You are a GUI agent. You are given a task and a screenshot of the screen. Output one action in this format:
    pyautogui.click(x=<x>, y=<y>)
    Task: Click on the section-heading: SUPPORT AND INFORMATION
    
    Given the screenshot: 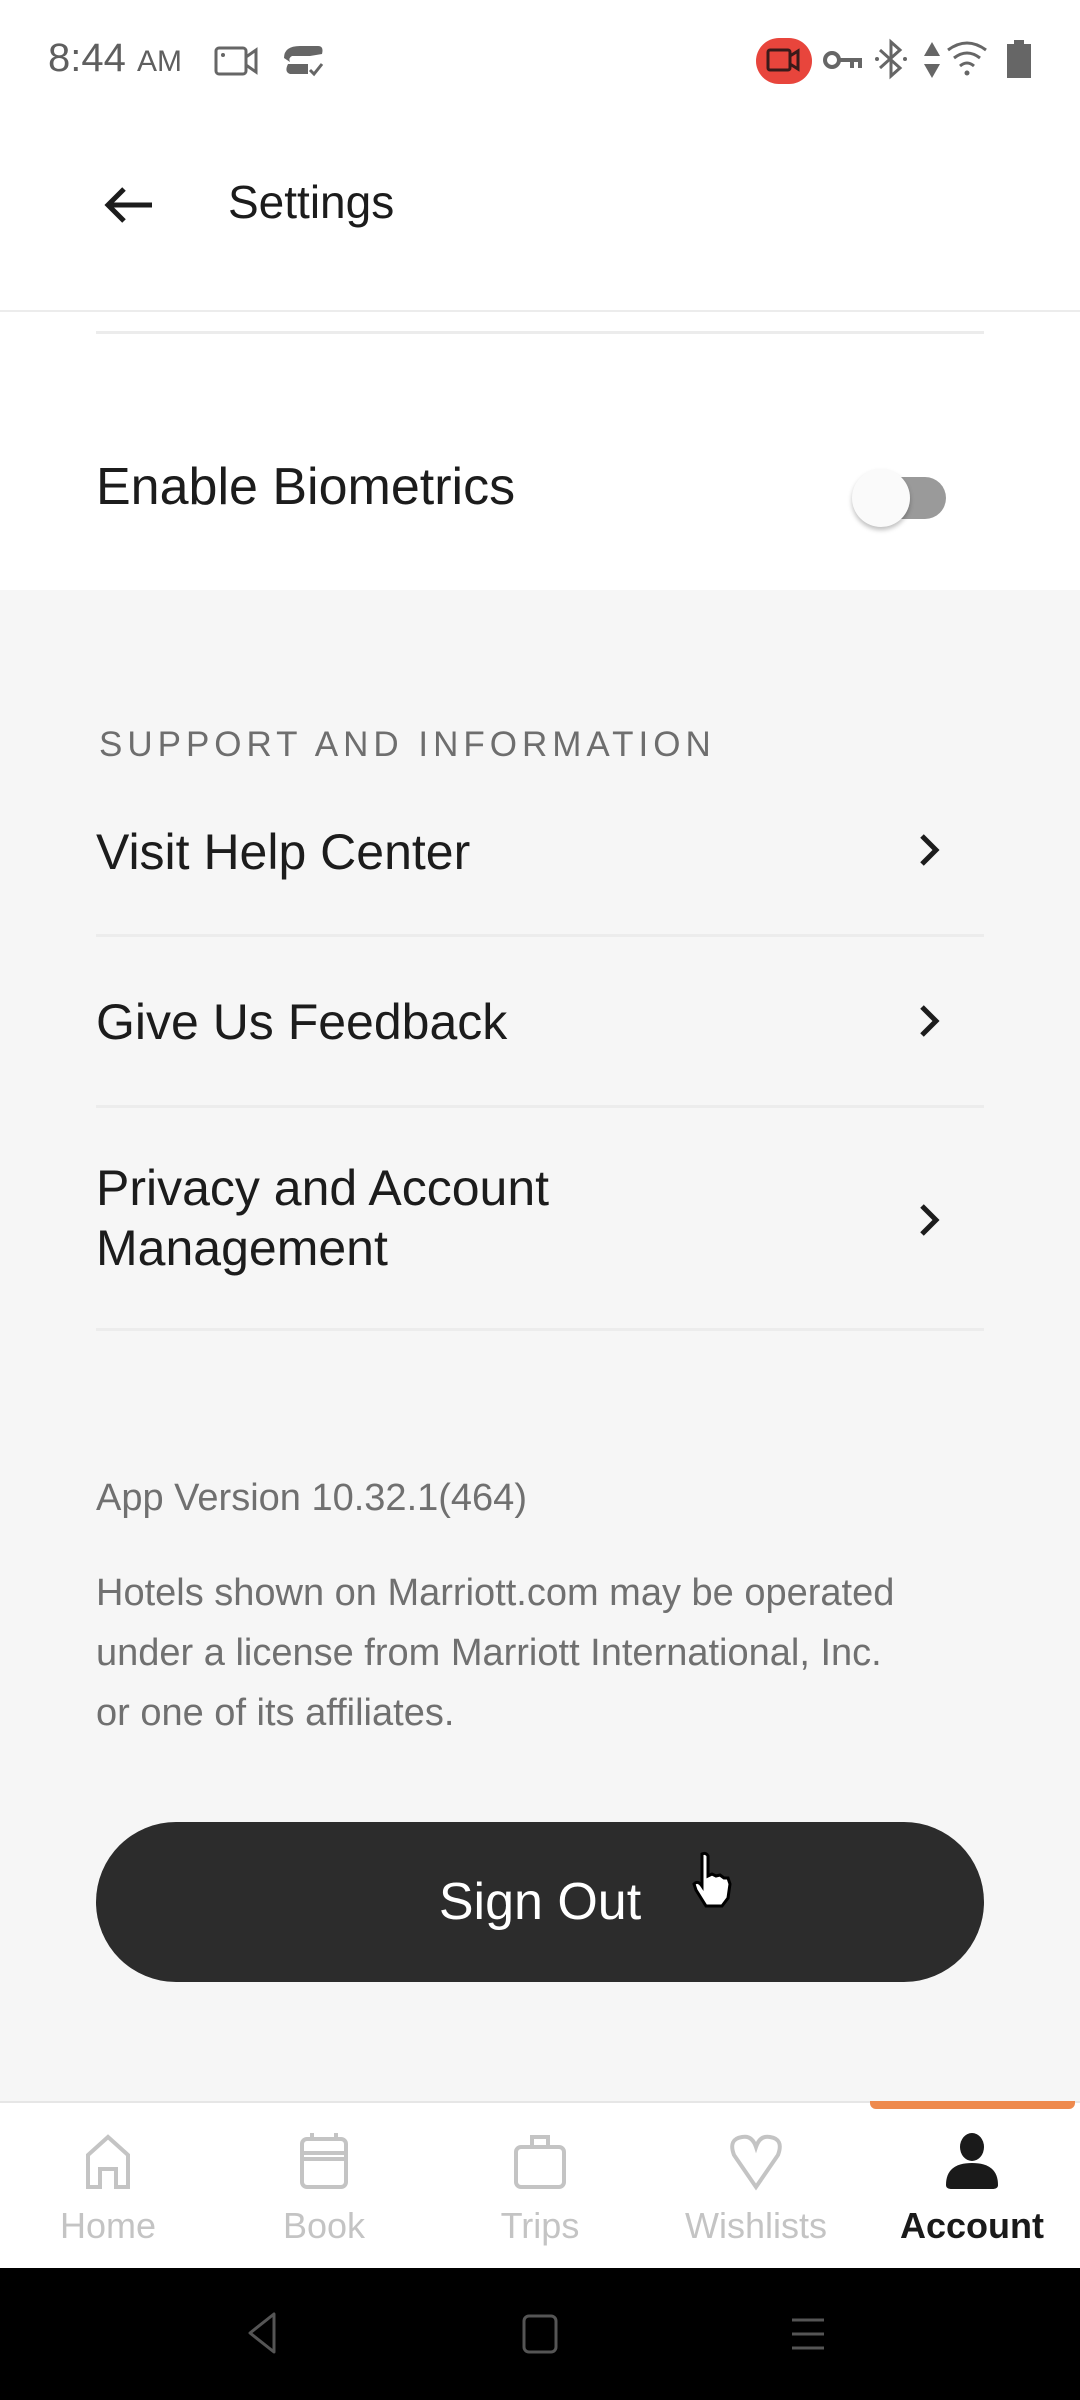 What is the action you would take?
    pyautogui.click(x=407, y=744)
    